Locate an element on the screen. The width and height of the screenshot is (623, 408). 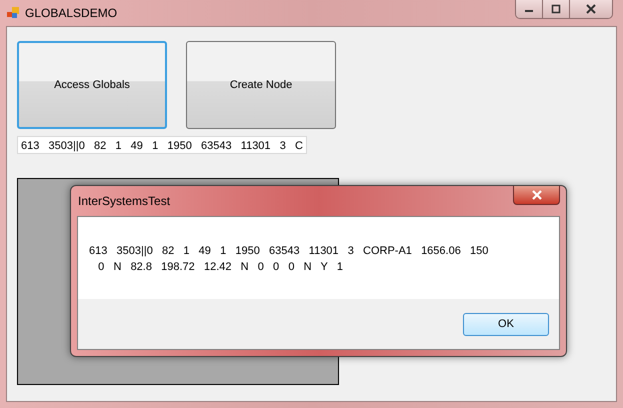
maximize-icon is located at coordinates (556, 9).